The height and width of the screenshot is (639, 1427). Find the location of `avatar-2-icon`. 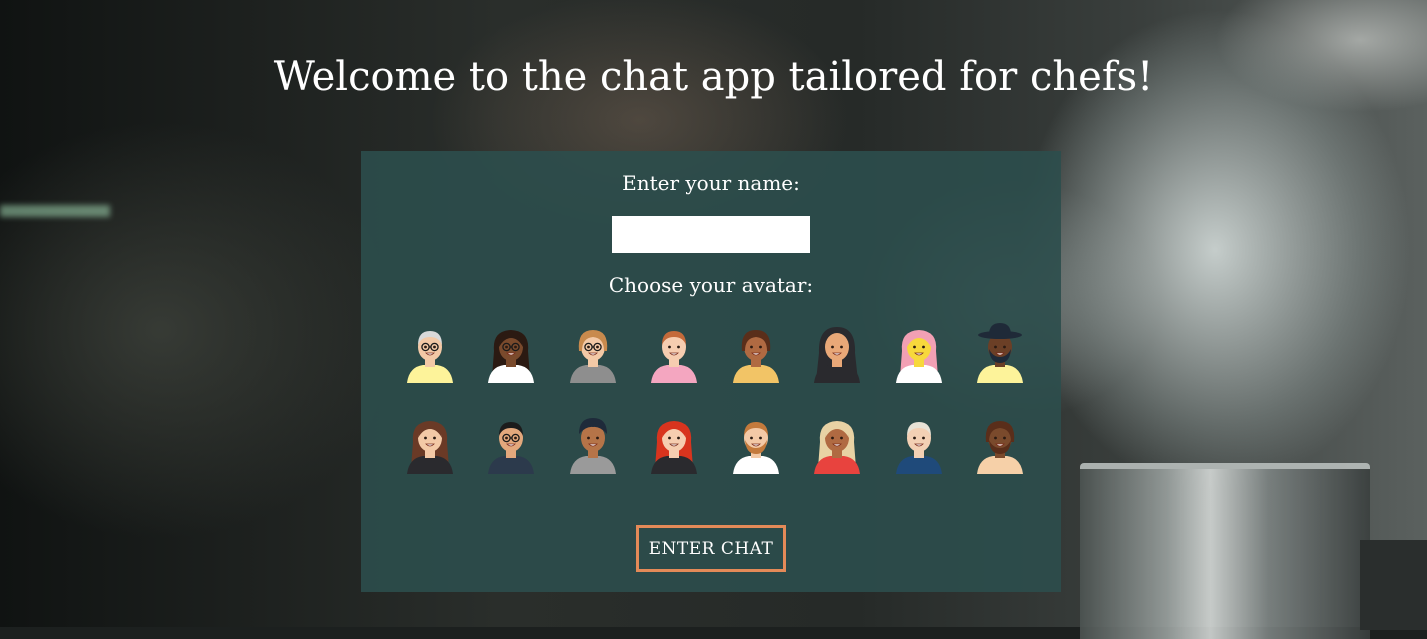

avatar-2-icon is located at coordinates (511, 352).